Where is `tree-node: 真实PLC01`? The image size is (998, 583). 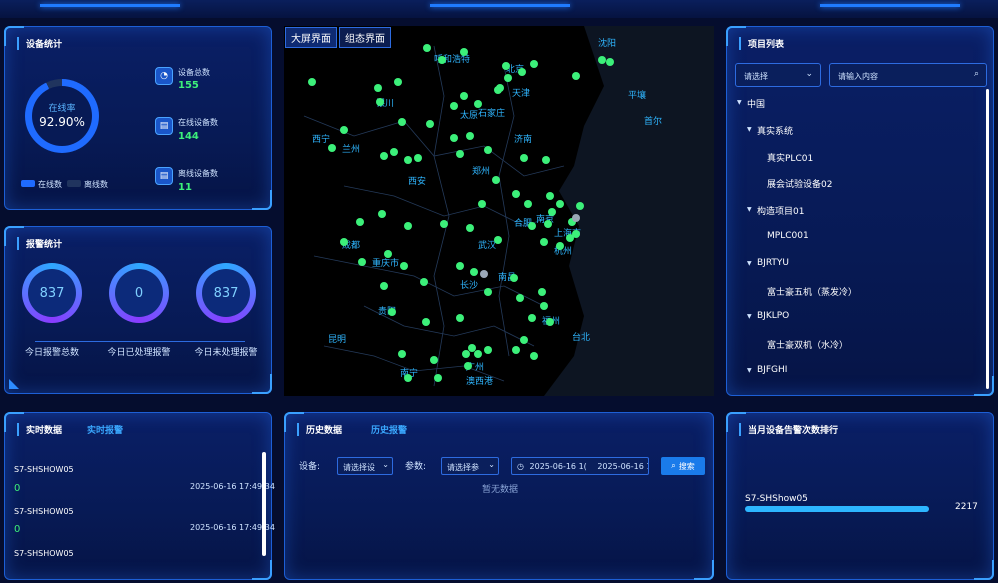 tree-node: 真实PLC01 is located at coordinates (790, 157).